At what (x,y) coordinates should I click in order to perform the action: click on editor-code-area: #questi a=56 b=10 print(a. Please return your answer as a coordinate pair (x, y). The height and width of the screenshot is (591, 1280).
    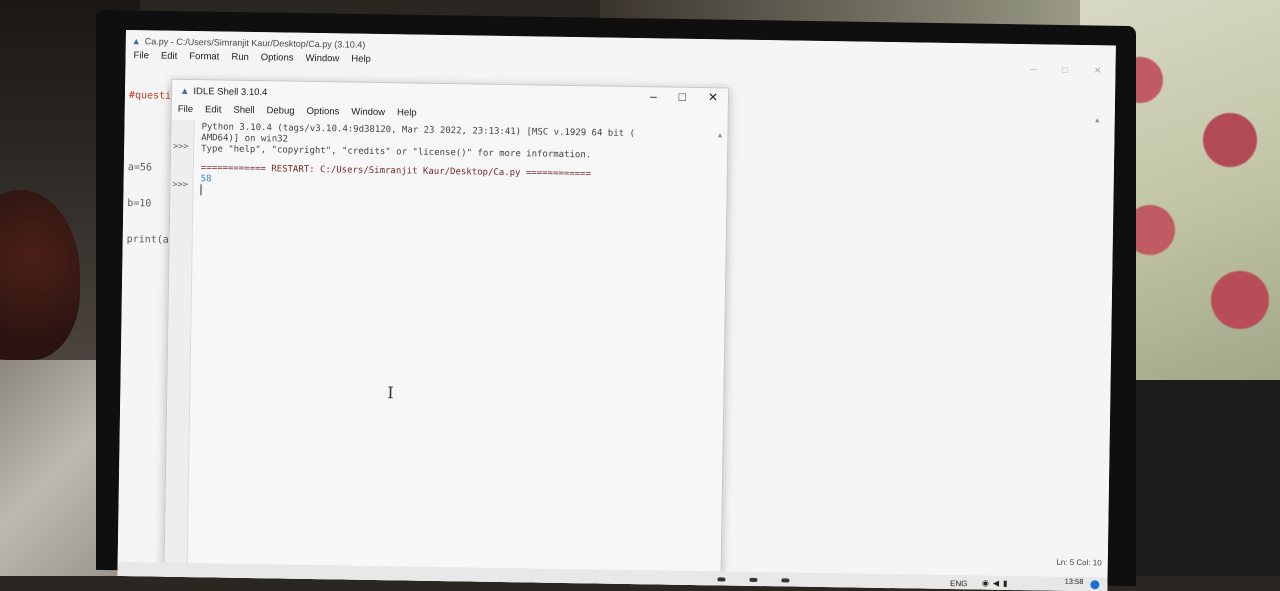
    Looking at the image, I should click on (149, 168).